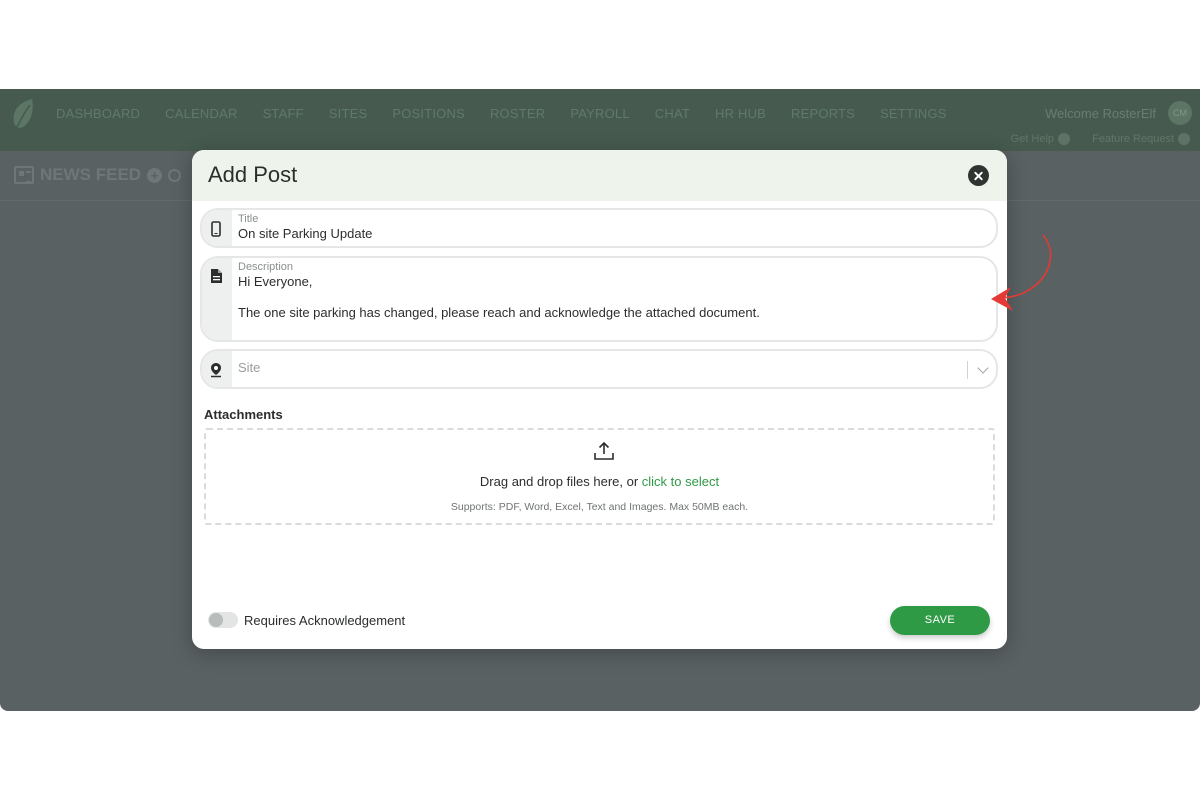 The width and height of the screenshot is (1200, 800). I want to click on nav-item-dashboard: DASHBOARD, so click(98, 113).